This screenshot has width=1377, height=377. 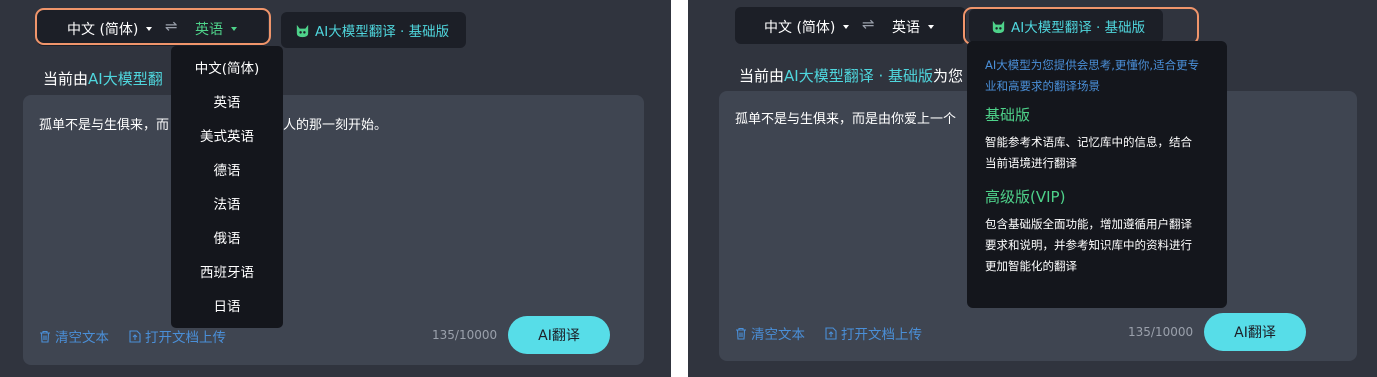 I want to click on dropdown-option-spanish: 西班牙语, so click(x=227, y=271).